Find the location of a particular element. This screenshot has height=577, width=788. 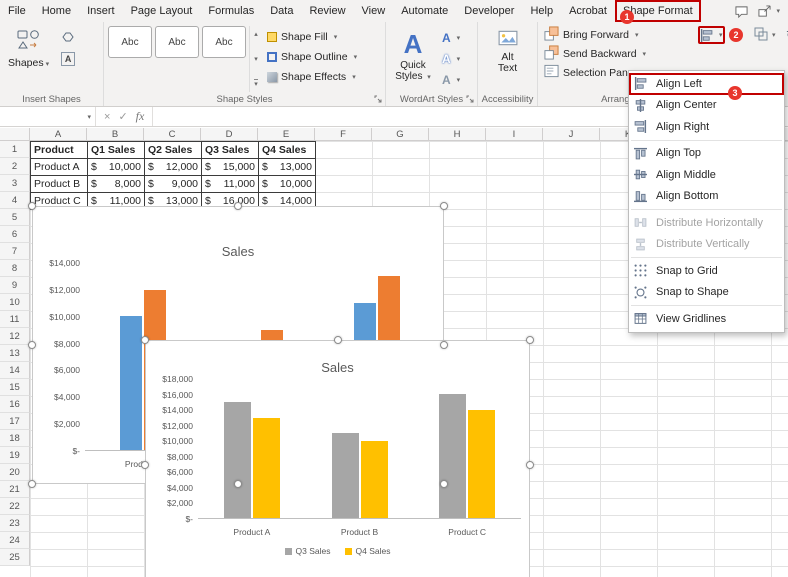

menu-item-view-gridlines: View Gridlines is located at coordinates (706, 319).